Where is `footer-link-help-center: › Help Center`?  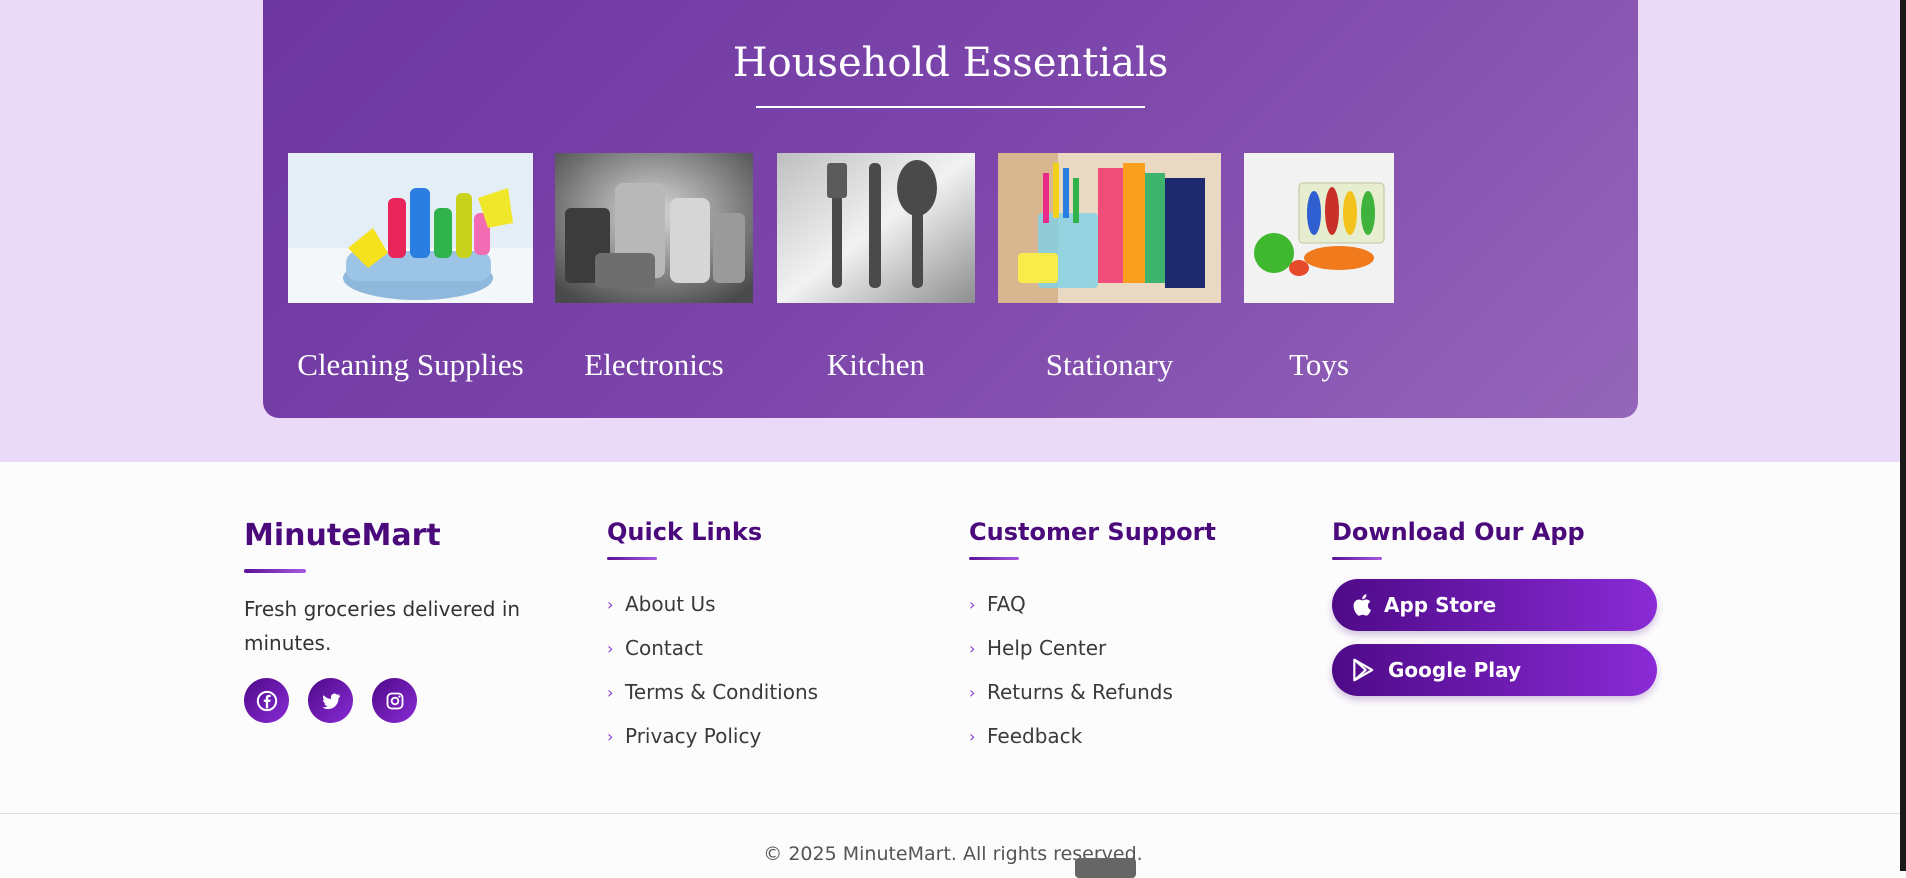 footer-link-help-center: › Help Center is located at coordinates (1071, 648).